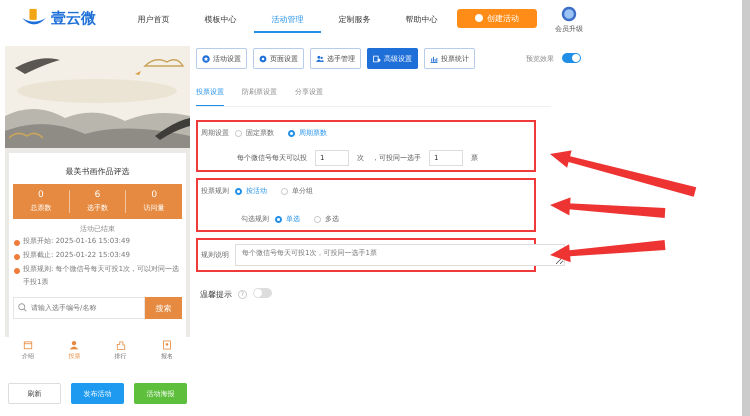 The height and width of the screenshot is (416, 750). What do you see at coordinates (74, 345) in the screenshot?
I see `person-icon` at bounding box center [74, 345].